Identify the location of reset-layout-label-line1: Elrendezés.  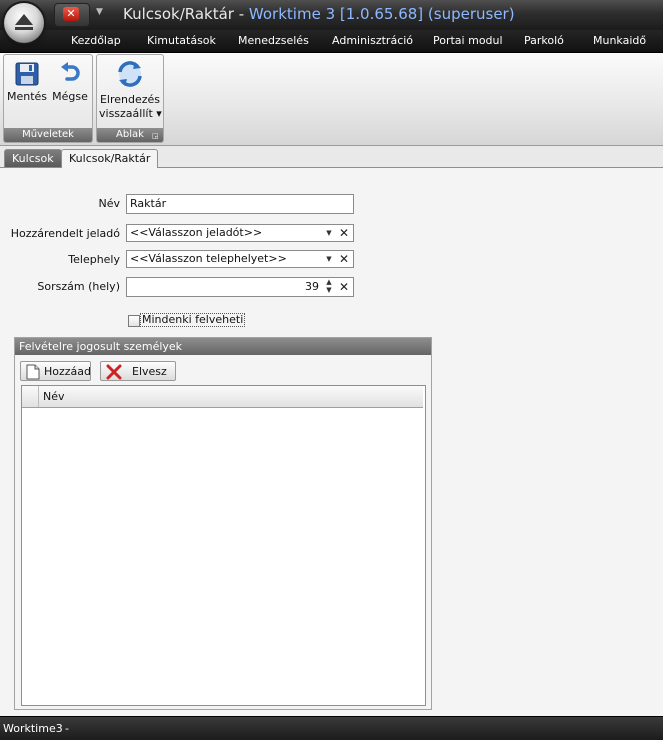
(130, 99).